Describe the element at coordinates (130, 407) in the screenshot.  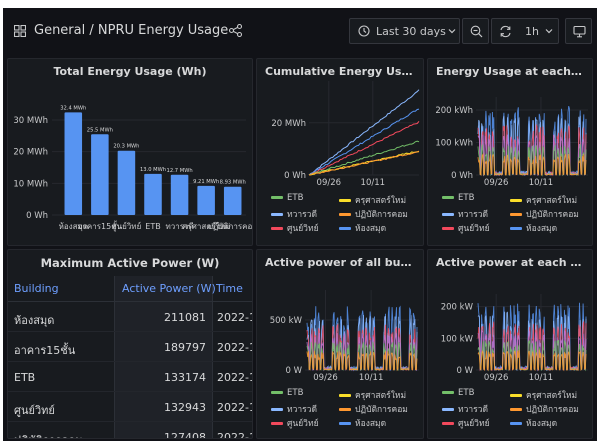
I see `table-row: ศูนย์วิทย์ 132943 2022-10-` at that location.